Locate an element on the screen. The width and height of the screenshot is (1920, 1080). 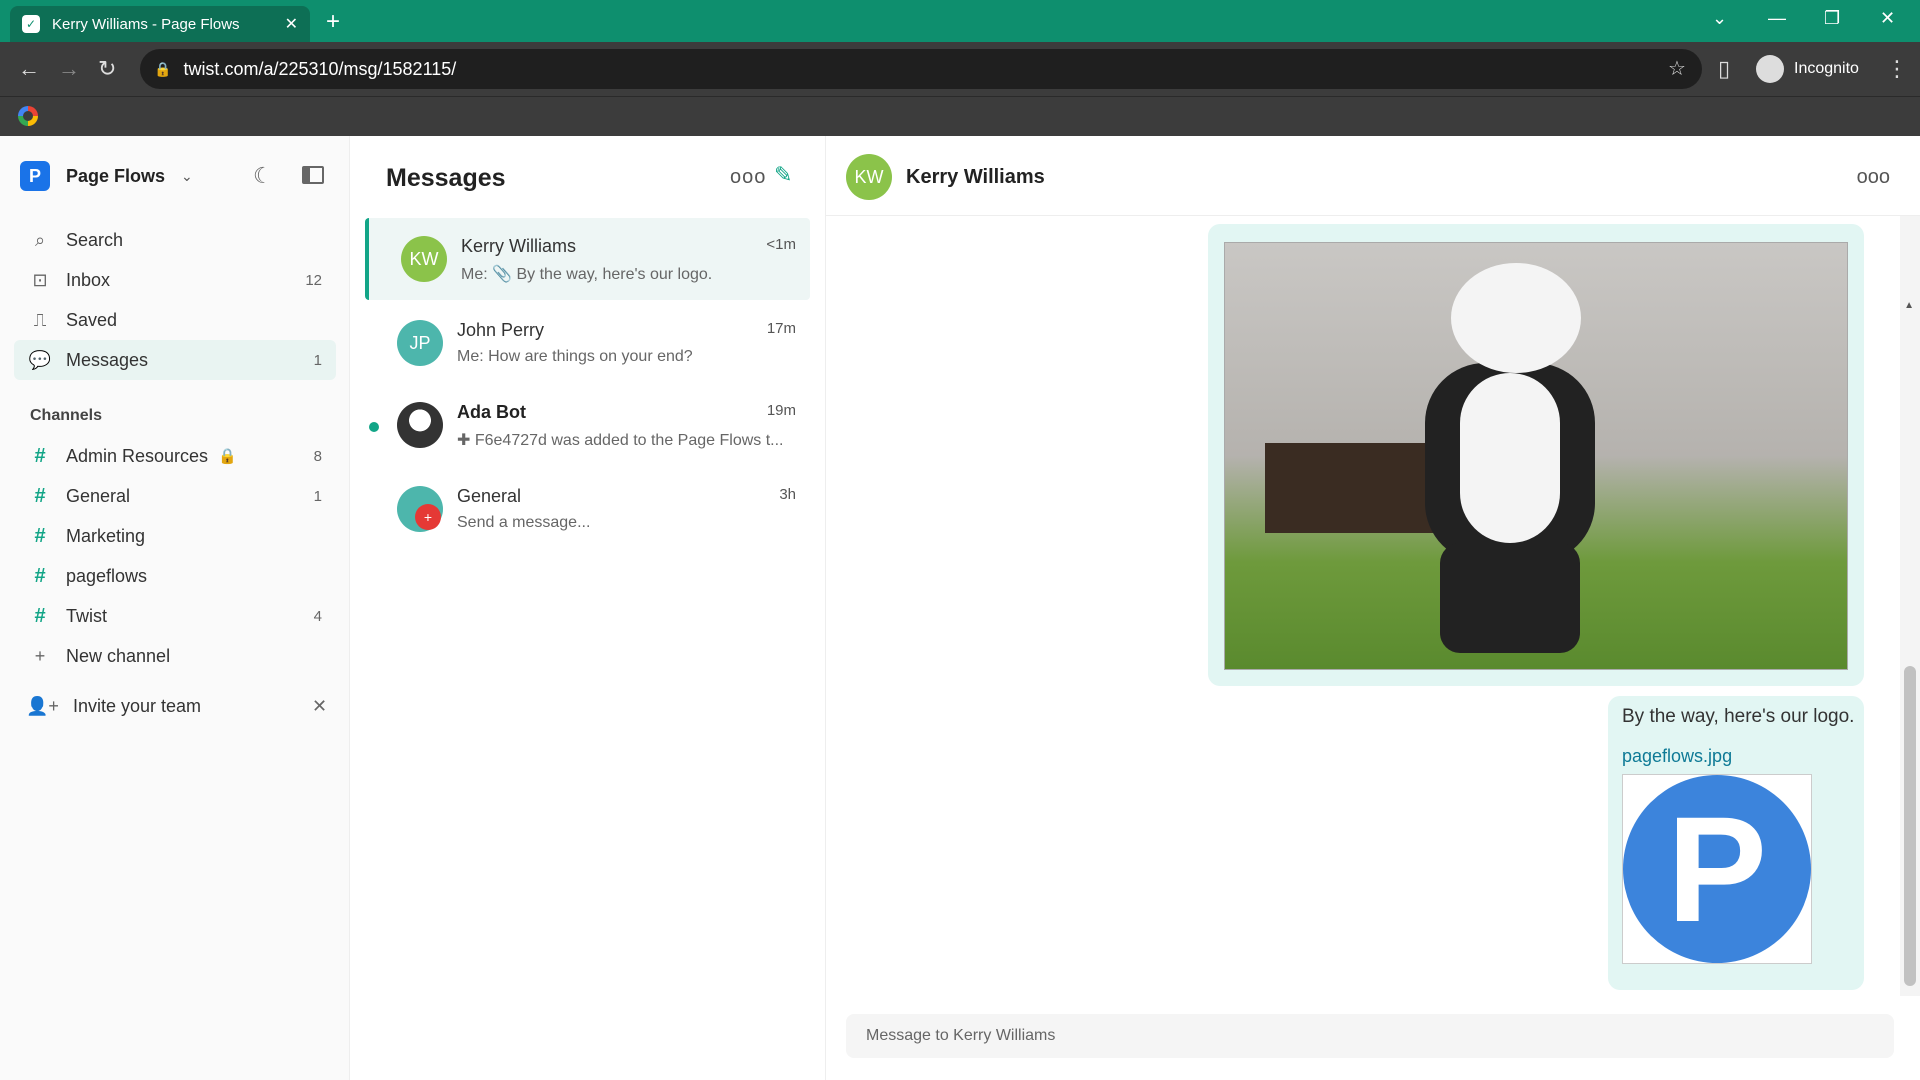
incognito-icon is located at coordinates (1770, 69).